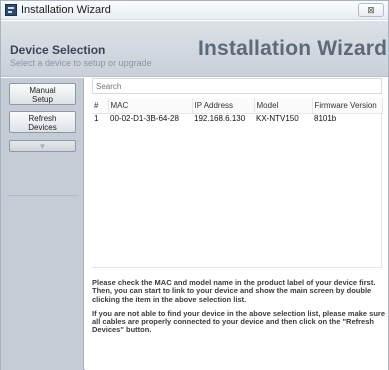 The height and width of the screenshot is (370, 389). I want to click on column-header-firmware: Firmware Version, so click(347, 106).